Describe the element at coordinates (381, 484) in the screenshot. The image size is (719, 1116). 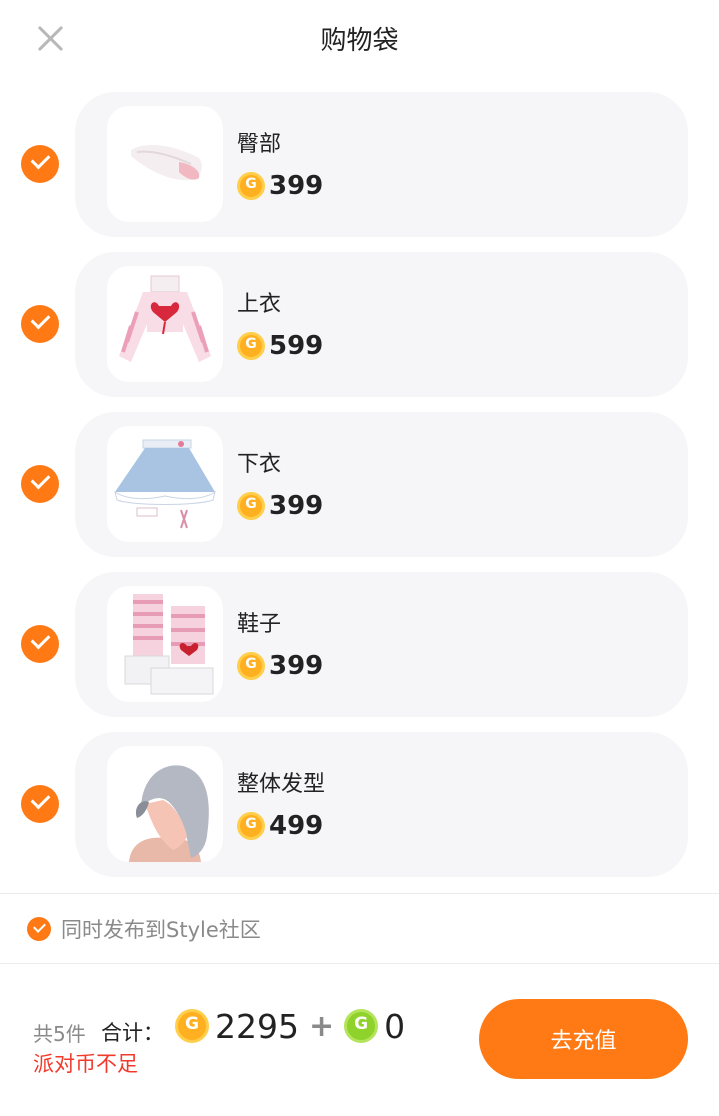
I see `item-card: 下衣 399` at that location.